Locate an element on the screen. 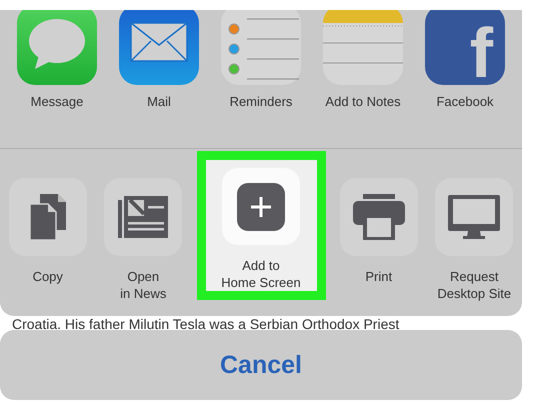 Image resolution: width=560 pixels, height=407 pixels. message-app-icon is located at coordinates (57, 47).